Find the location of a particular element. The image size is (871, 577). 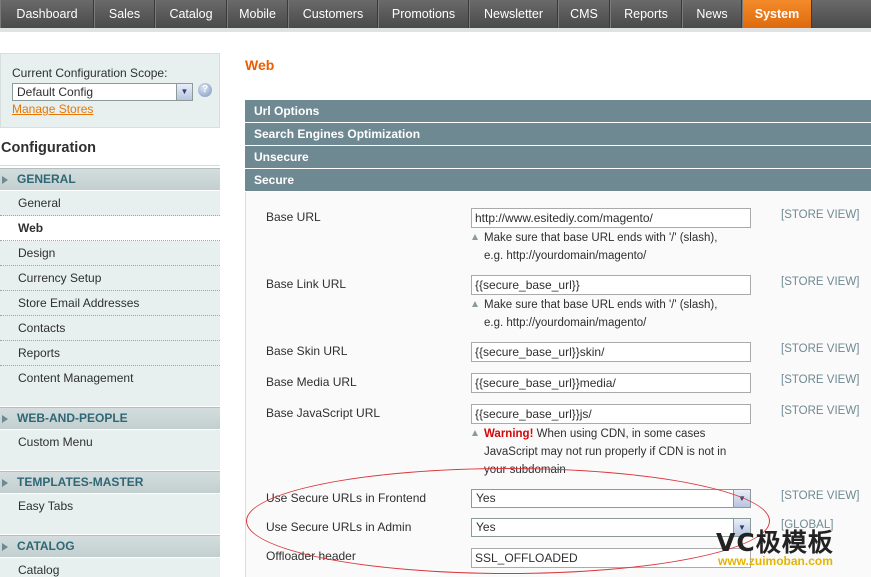

nav-news: News is located at coordinates (712, 14).